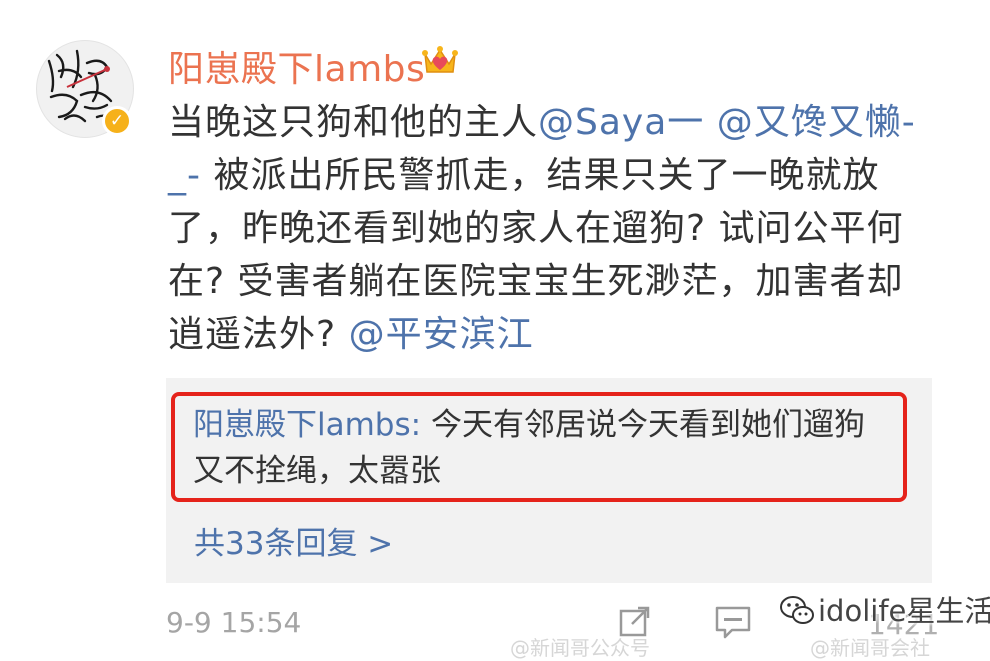  Describe the element at coordinates (539, 447) in the screenshot. I see `highlighted-reply: 阳崽殿下lambs: 今天有邻居说今天看到她们遛狗又不拴绳，太嚣张` at that location.